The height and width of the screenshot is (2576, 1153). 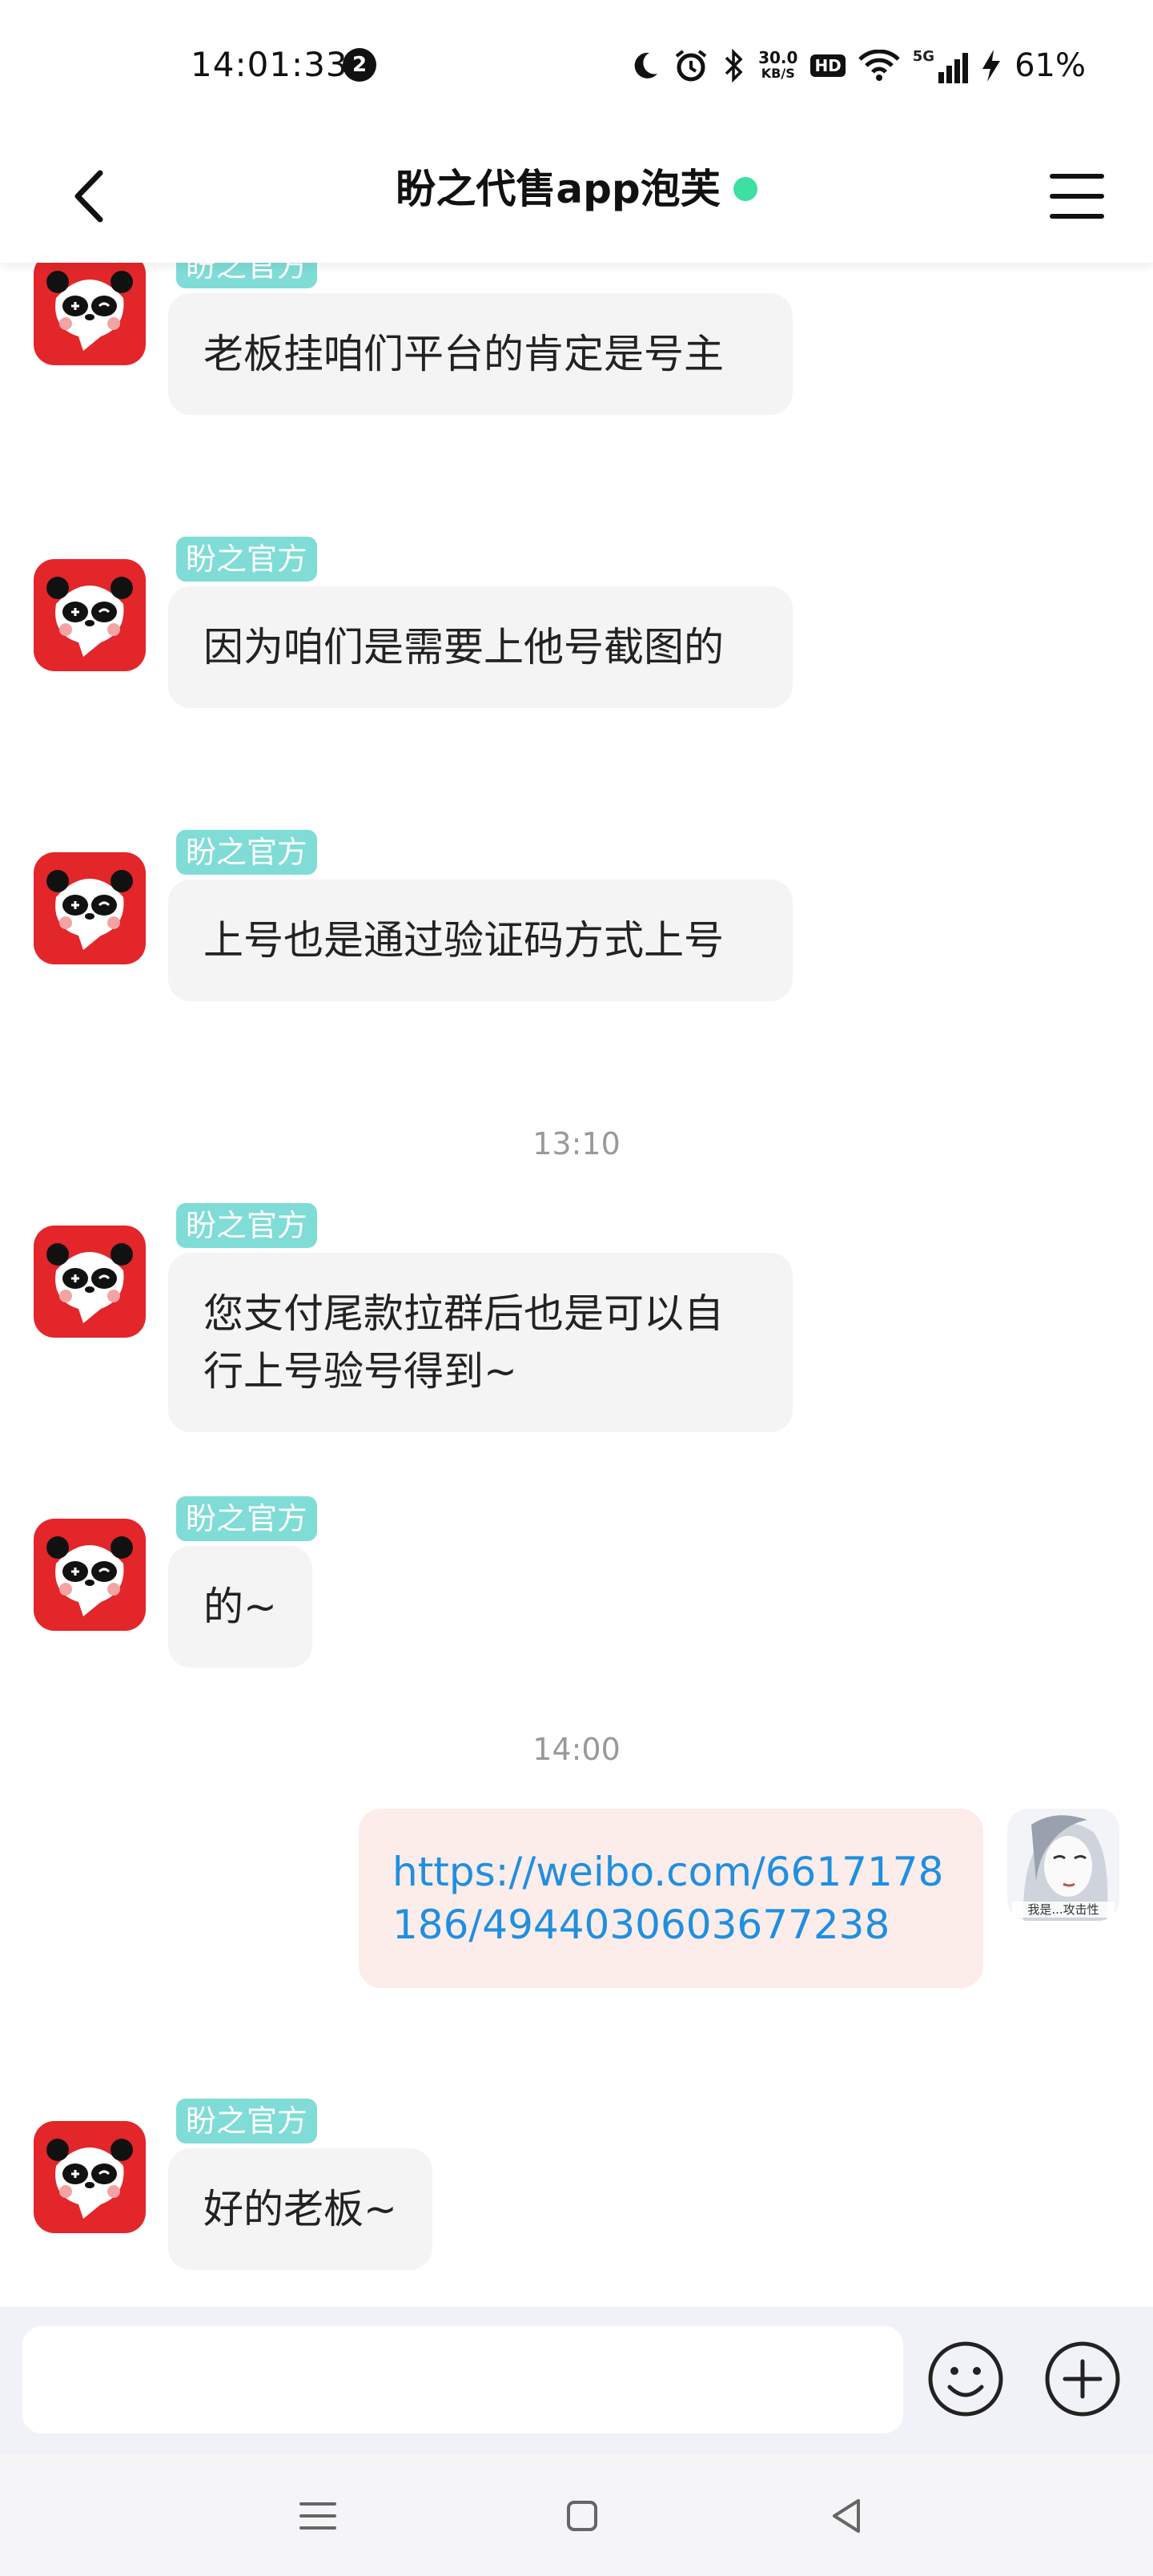 I want to click on net-speed: 30.0 KB/S, so click(x=777, y=66).